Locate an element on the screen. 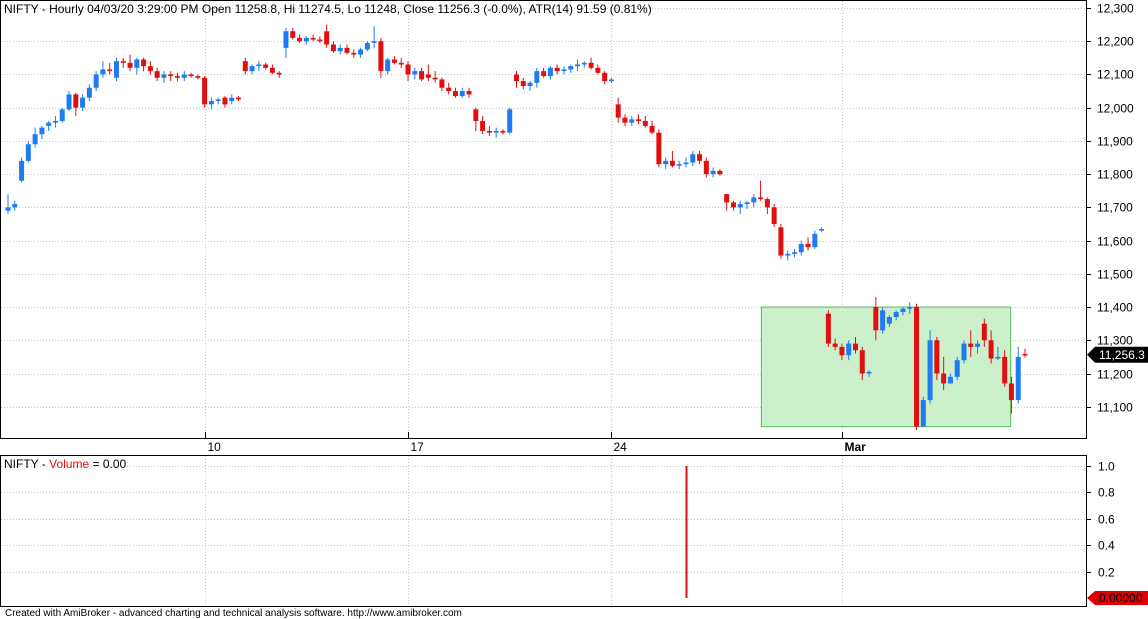  volume-tick-label: 0.6 is located at coordinates (1106, 520).